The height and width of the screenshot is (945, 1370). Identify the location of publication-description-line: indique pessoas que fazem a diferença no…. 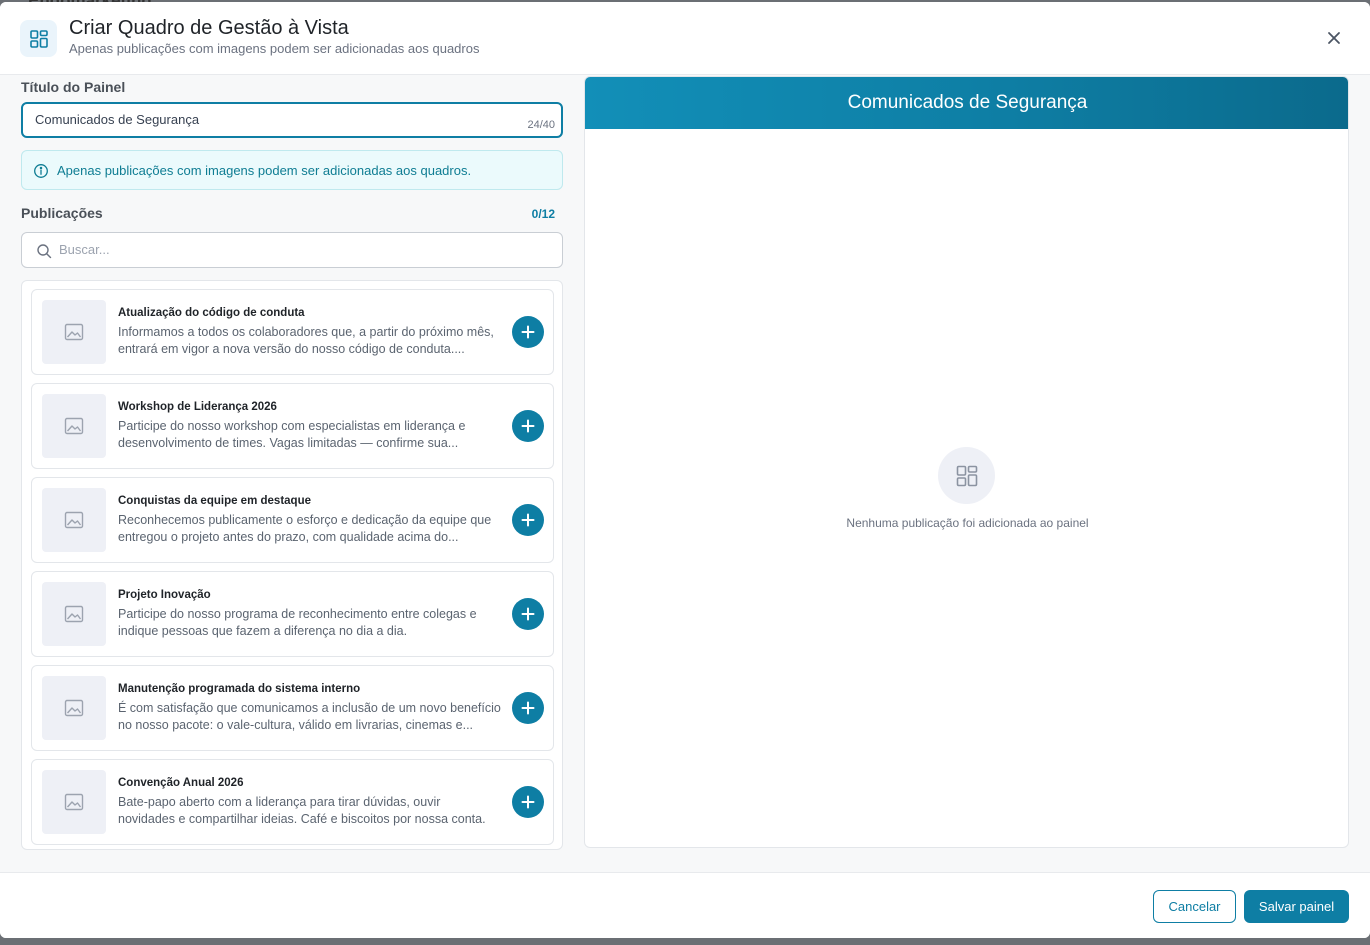
(263, 631).